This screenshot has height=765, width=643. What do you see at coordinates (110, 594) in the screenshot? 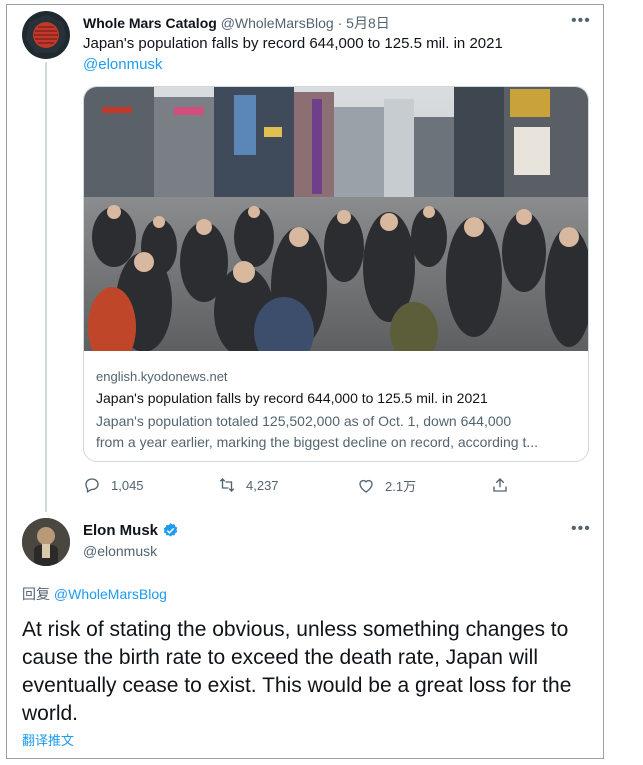
I see `reply-to-link: @WholeMarsBlog` at bounding box center [110, 594].